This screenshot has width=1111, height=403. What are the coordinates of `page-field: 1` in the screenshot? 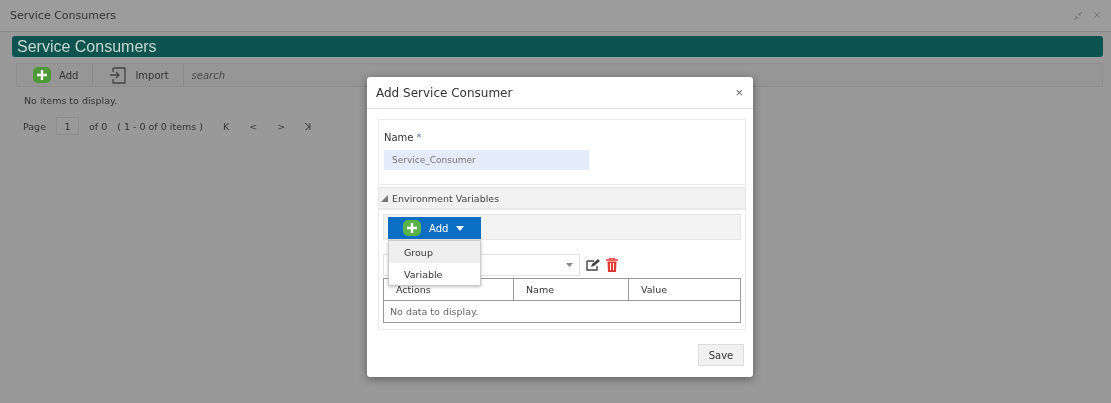 It's located at (67, 126).